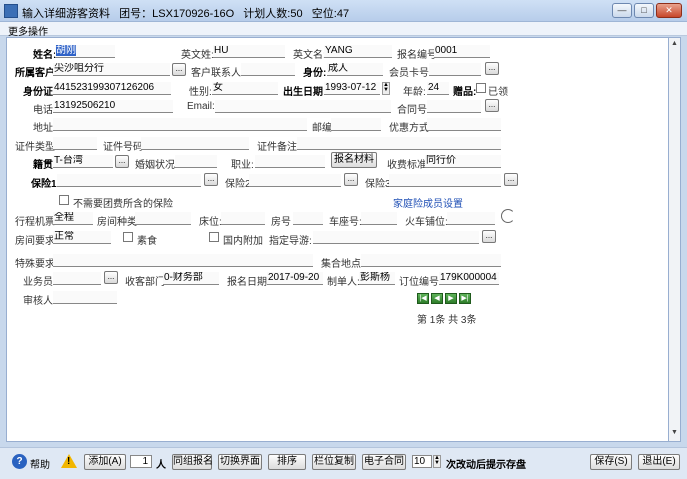  I want to click on gift-checked-label: 已领, so click(498, 92).